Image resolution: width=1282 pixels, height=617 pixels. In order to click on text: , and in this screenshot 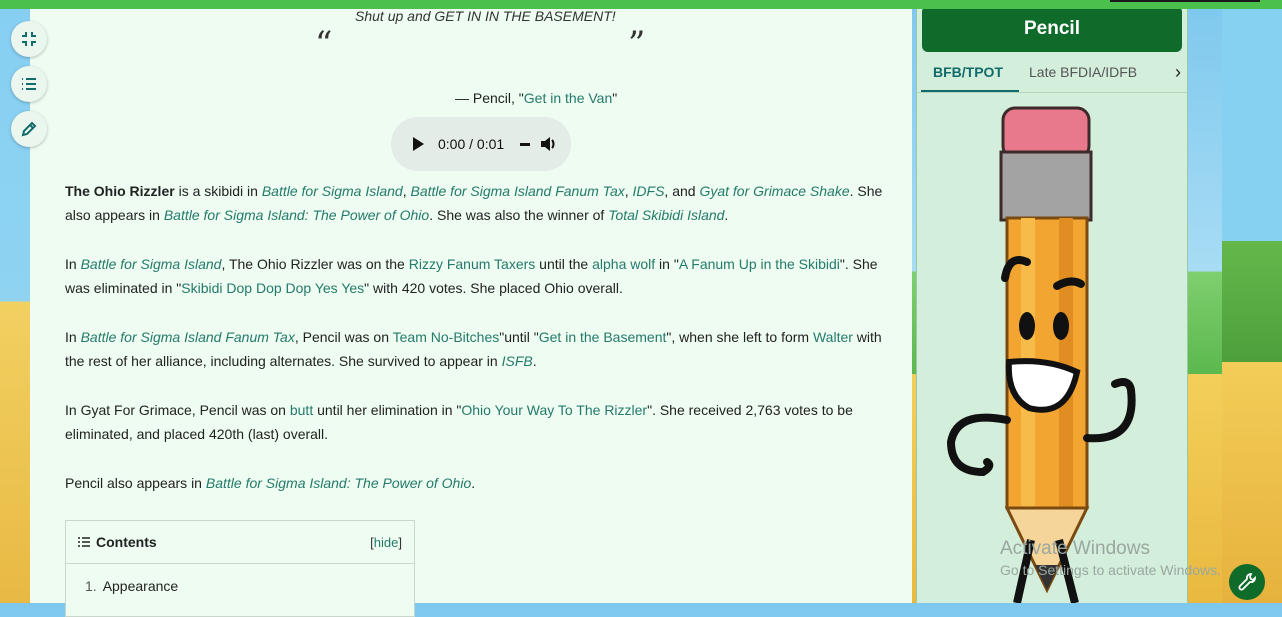, I will do `click(682, 191)`.